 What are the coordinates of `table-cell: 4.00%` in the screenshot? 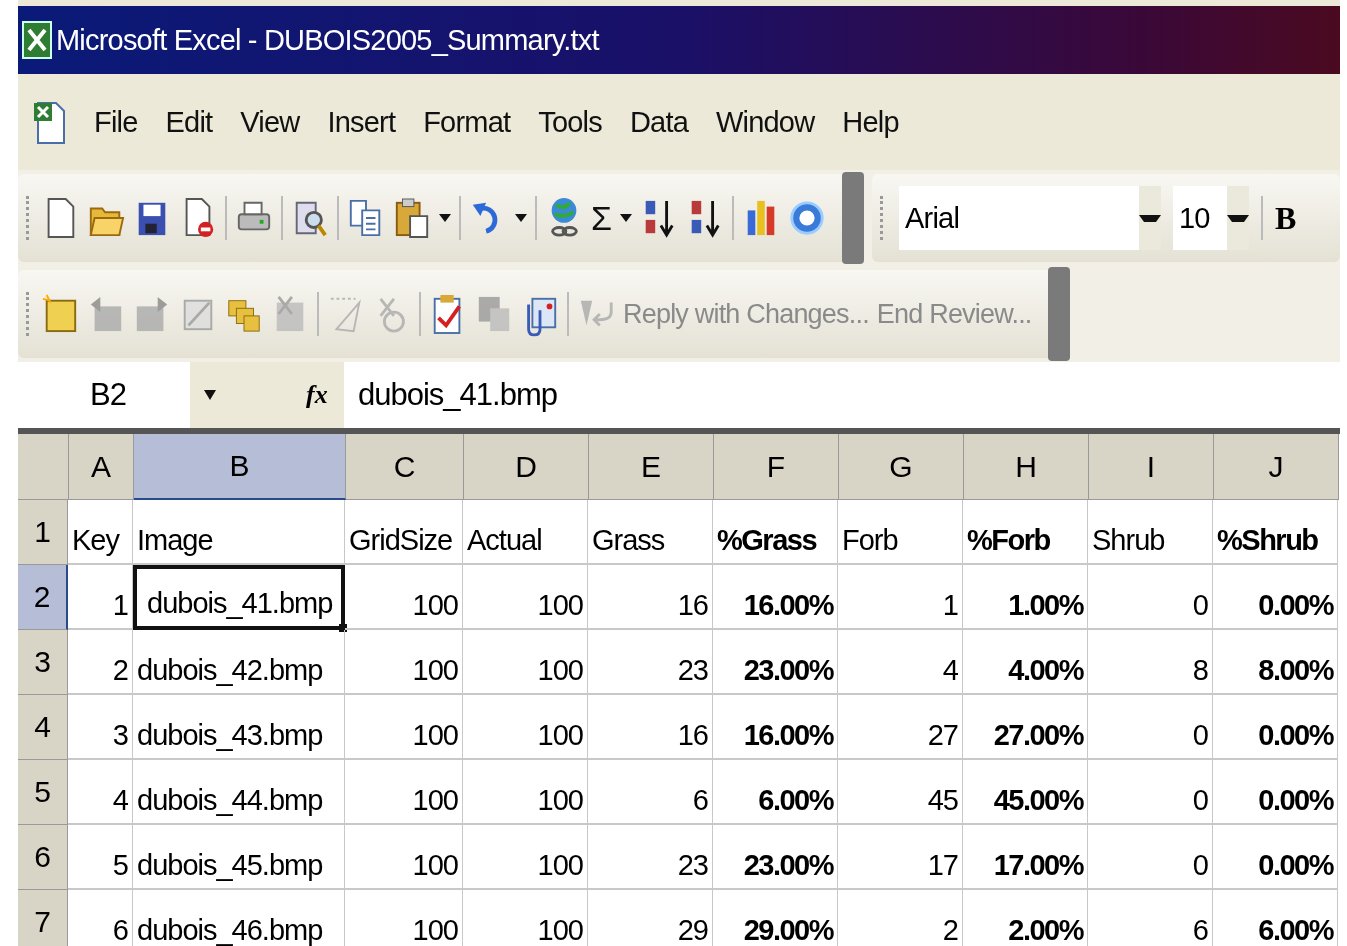 It's located at (1025, 662).